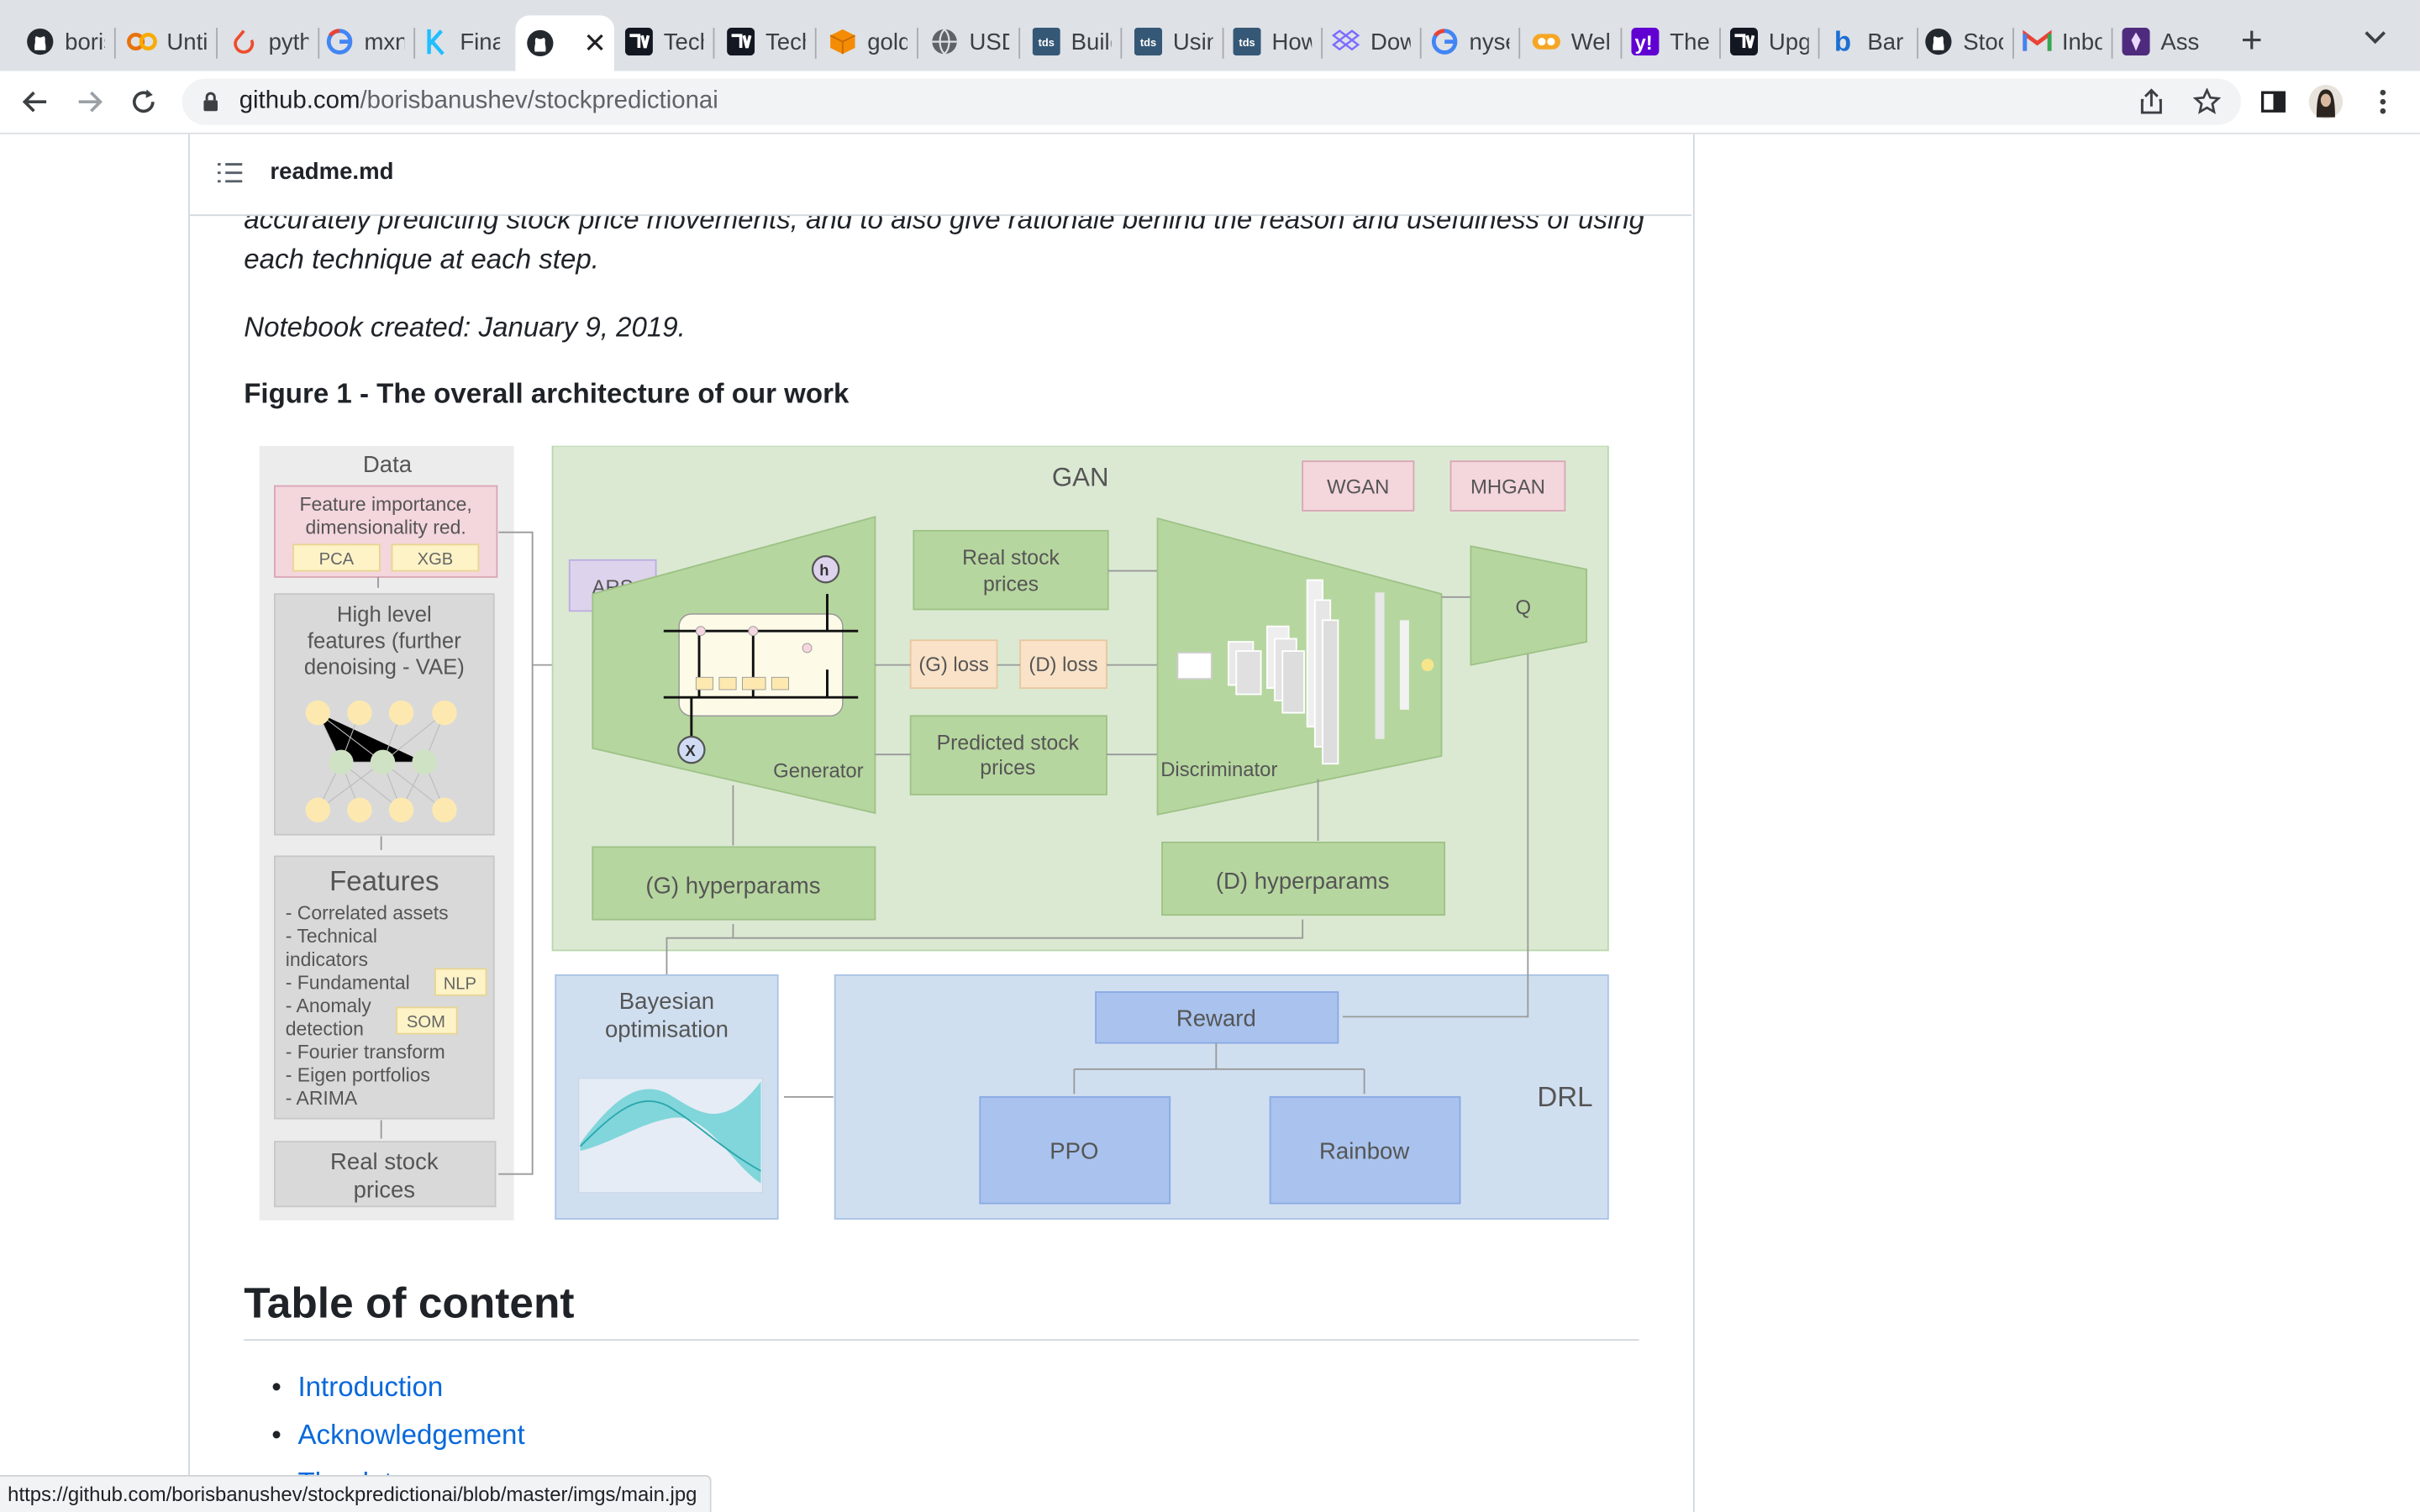 Image resolution: width=2420 pixels, height=1512 pixels. I want to click on colab-icon, so click(142, 41).